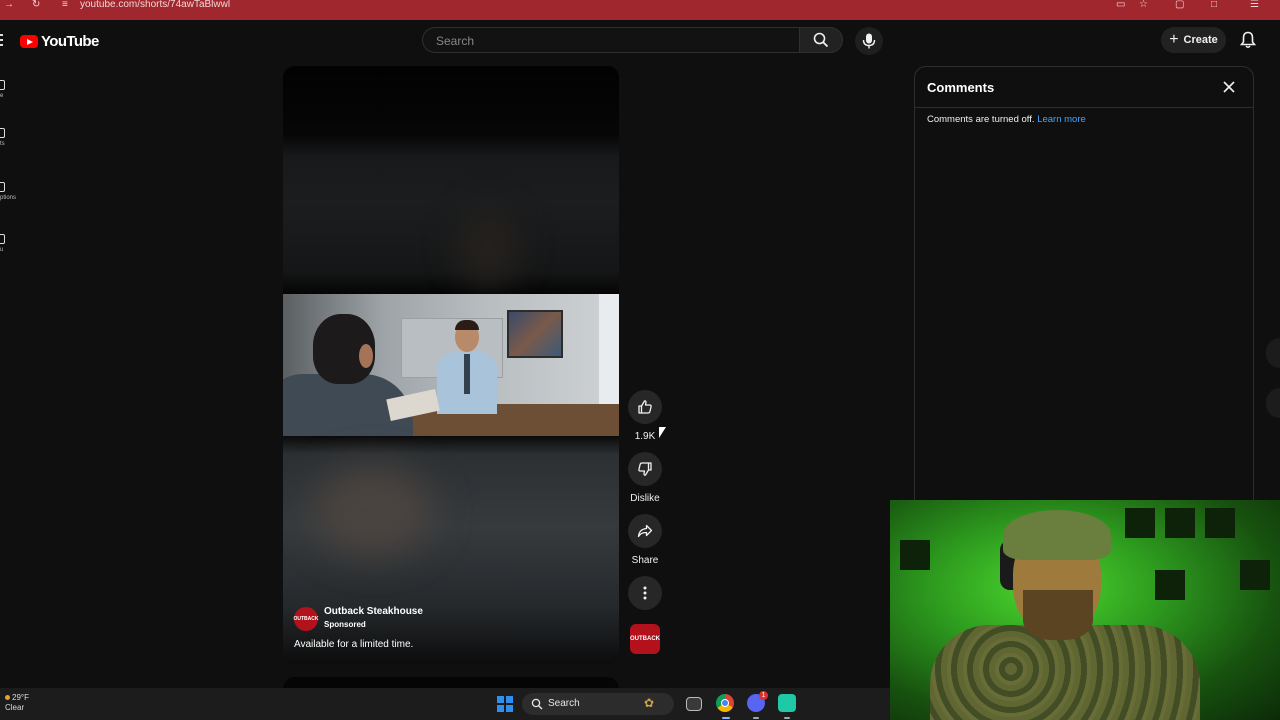 This screenshot has height=720, width=1280. Describe the element at coordinates (505, 704) in the screenshot. I see `windows-start-icon` at that location.